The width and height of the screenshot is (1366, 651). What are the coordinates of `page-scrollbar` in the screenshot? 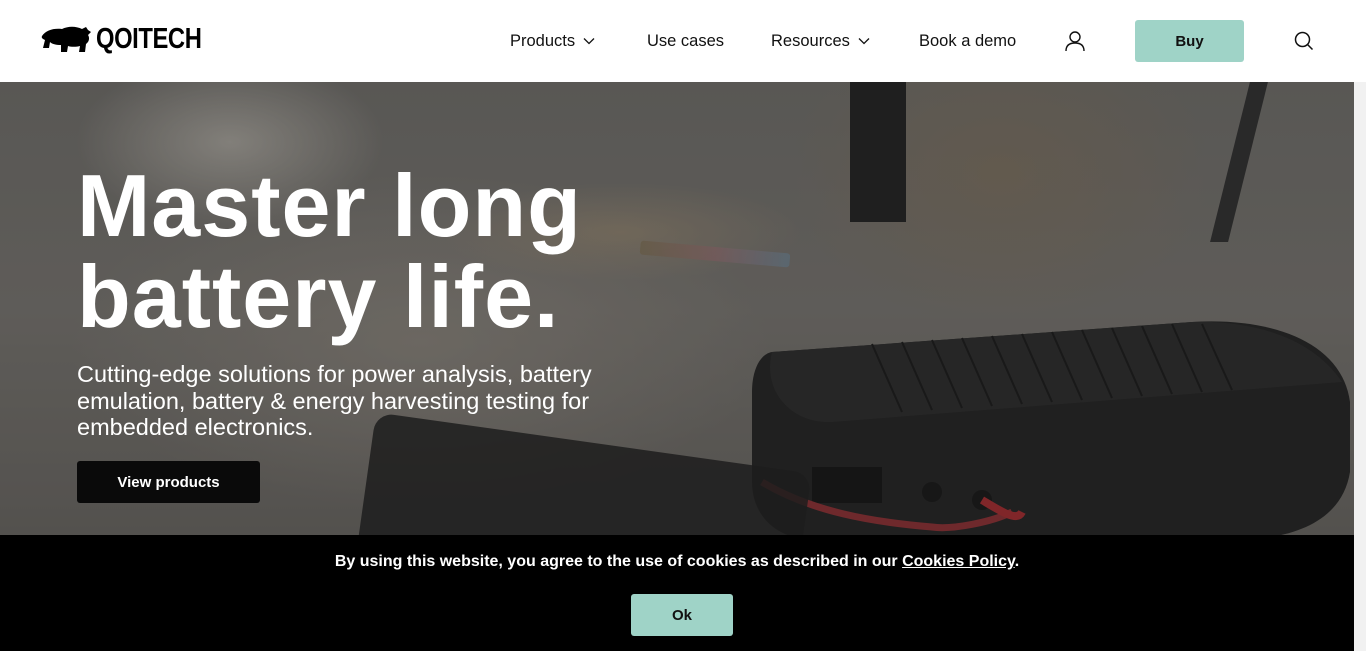 It's located at (1360, 366).